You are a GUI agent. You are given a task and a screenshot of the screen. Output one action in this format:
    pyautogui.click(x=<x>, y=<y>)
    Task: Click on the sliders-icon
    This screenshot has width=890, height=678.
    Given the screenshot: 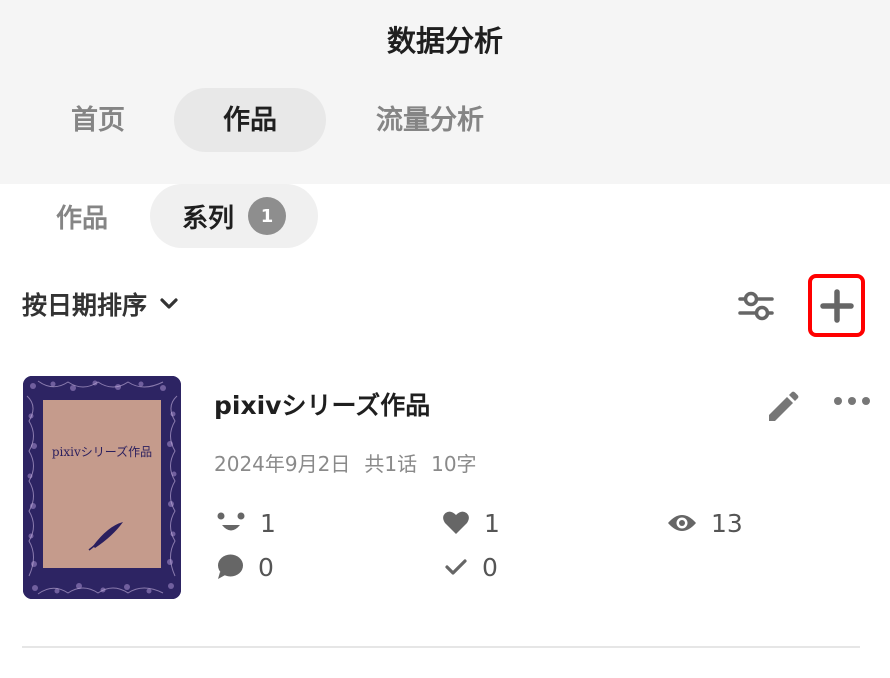 What is the action you would take?
    pyautogui.click(x=756, y=306)
    